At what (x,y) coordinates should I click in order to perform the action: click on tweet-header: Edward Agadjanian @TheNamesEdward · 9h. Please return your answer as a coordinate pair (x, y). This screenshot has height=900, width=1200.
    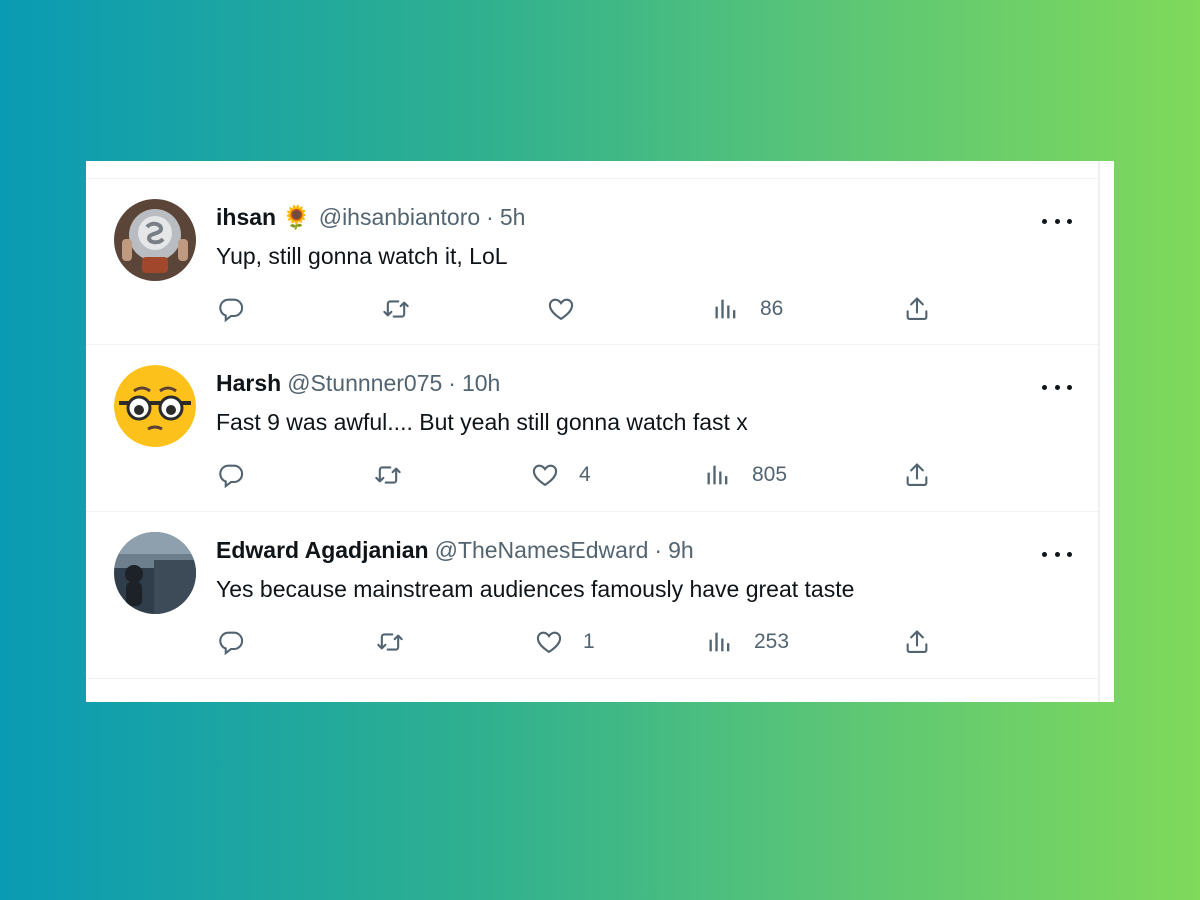
    Looking at the image, I should click on (455, 550).